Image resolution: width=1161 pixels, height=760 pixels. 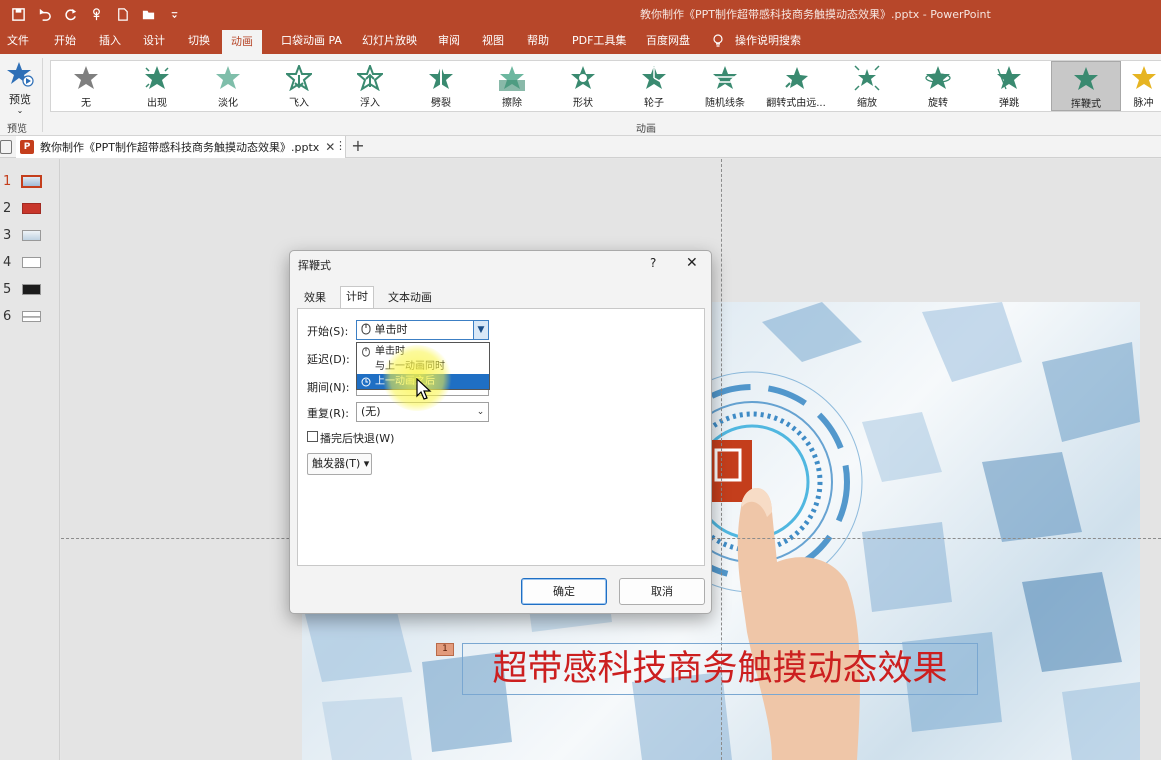 I want to click on animation-split: 劈裂, so click(x=441, y=86).